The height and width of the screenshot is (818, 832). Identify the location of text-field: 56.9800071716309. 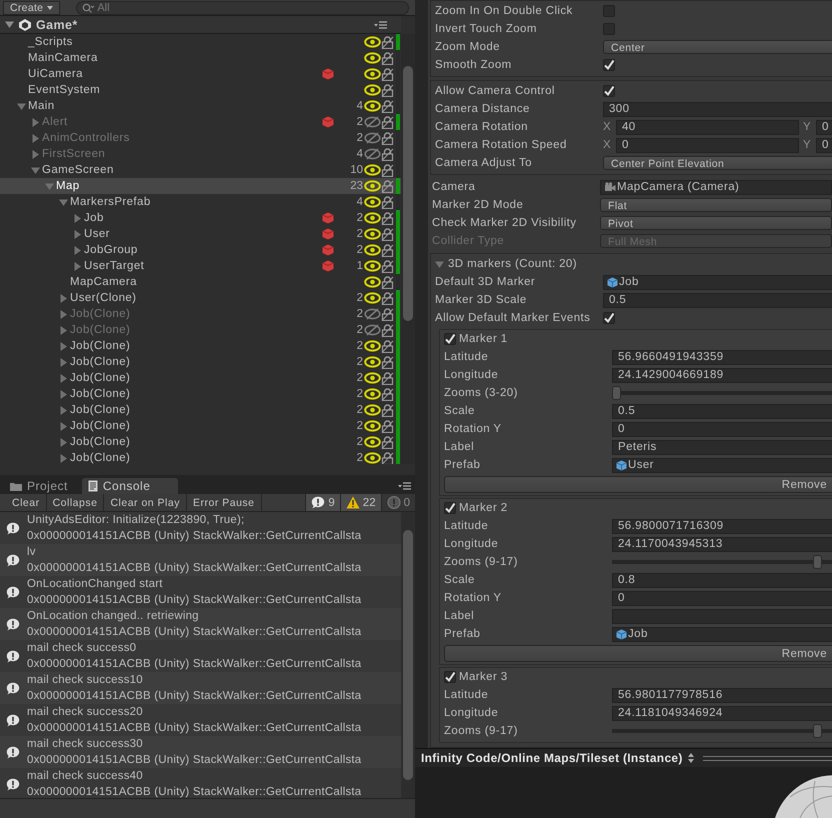
(722, 526).